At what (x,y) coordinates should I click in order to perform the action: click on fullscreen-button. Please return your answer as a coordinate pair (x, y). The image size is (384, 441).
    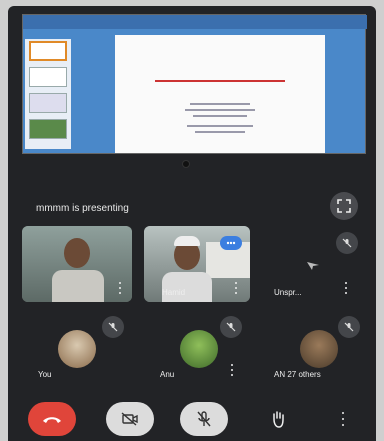
    Looking at the image, I should click on (344, 206).